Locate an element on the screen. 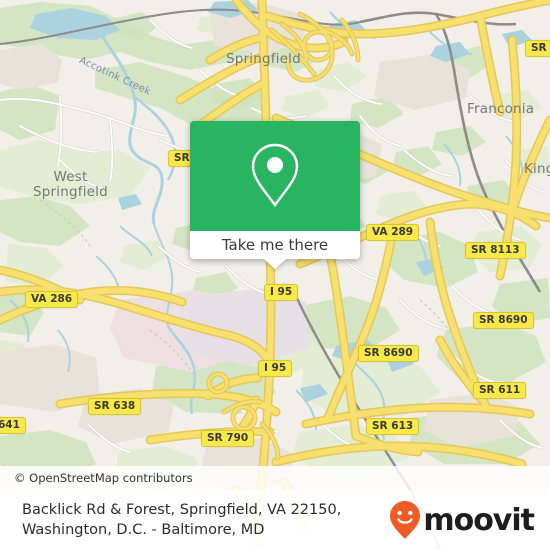 This screenshot has width=550, height=550. map-label-west-springfield: West Springfield is located at coordinates (70, 184).